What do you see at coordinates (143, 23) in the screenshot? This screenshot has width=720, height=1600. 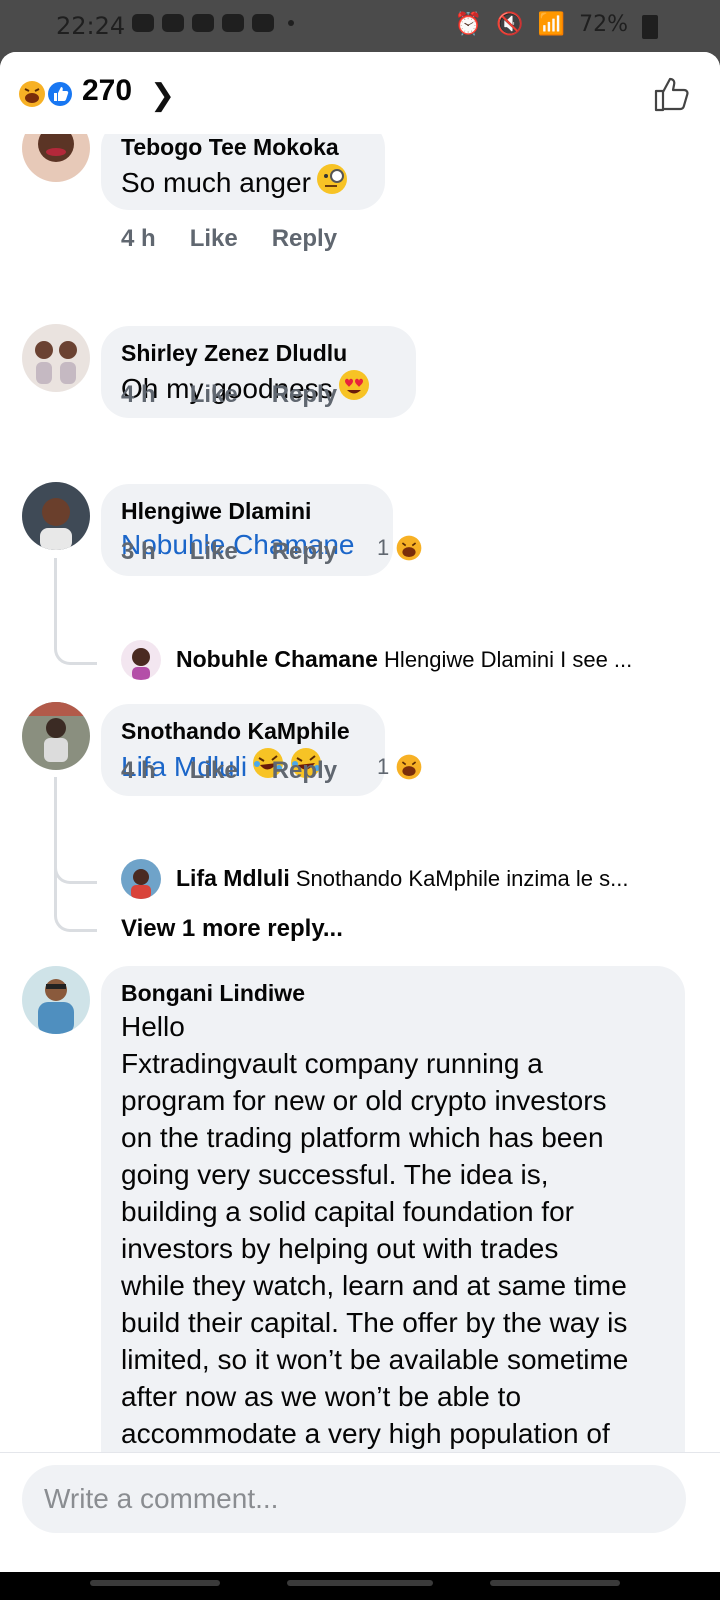 I see `notification-icon` at bounding box center [143, 23].